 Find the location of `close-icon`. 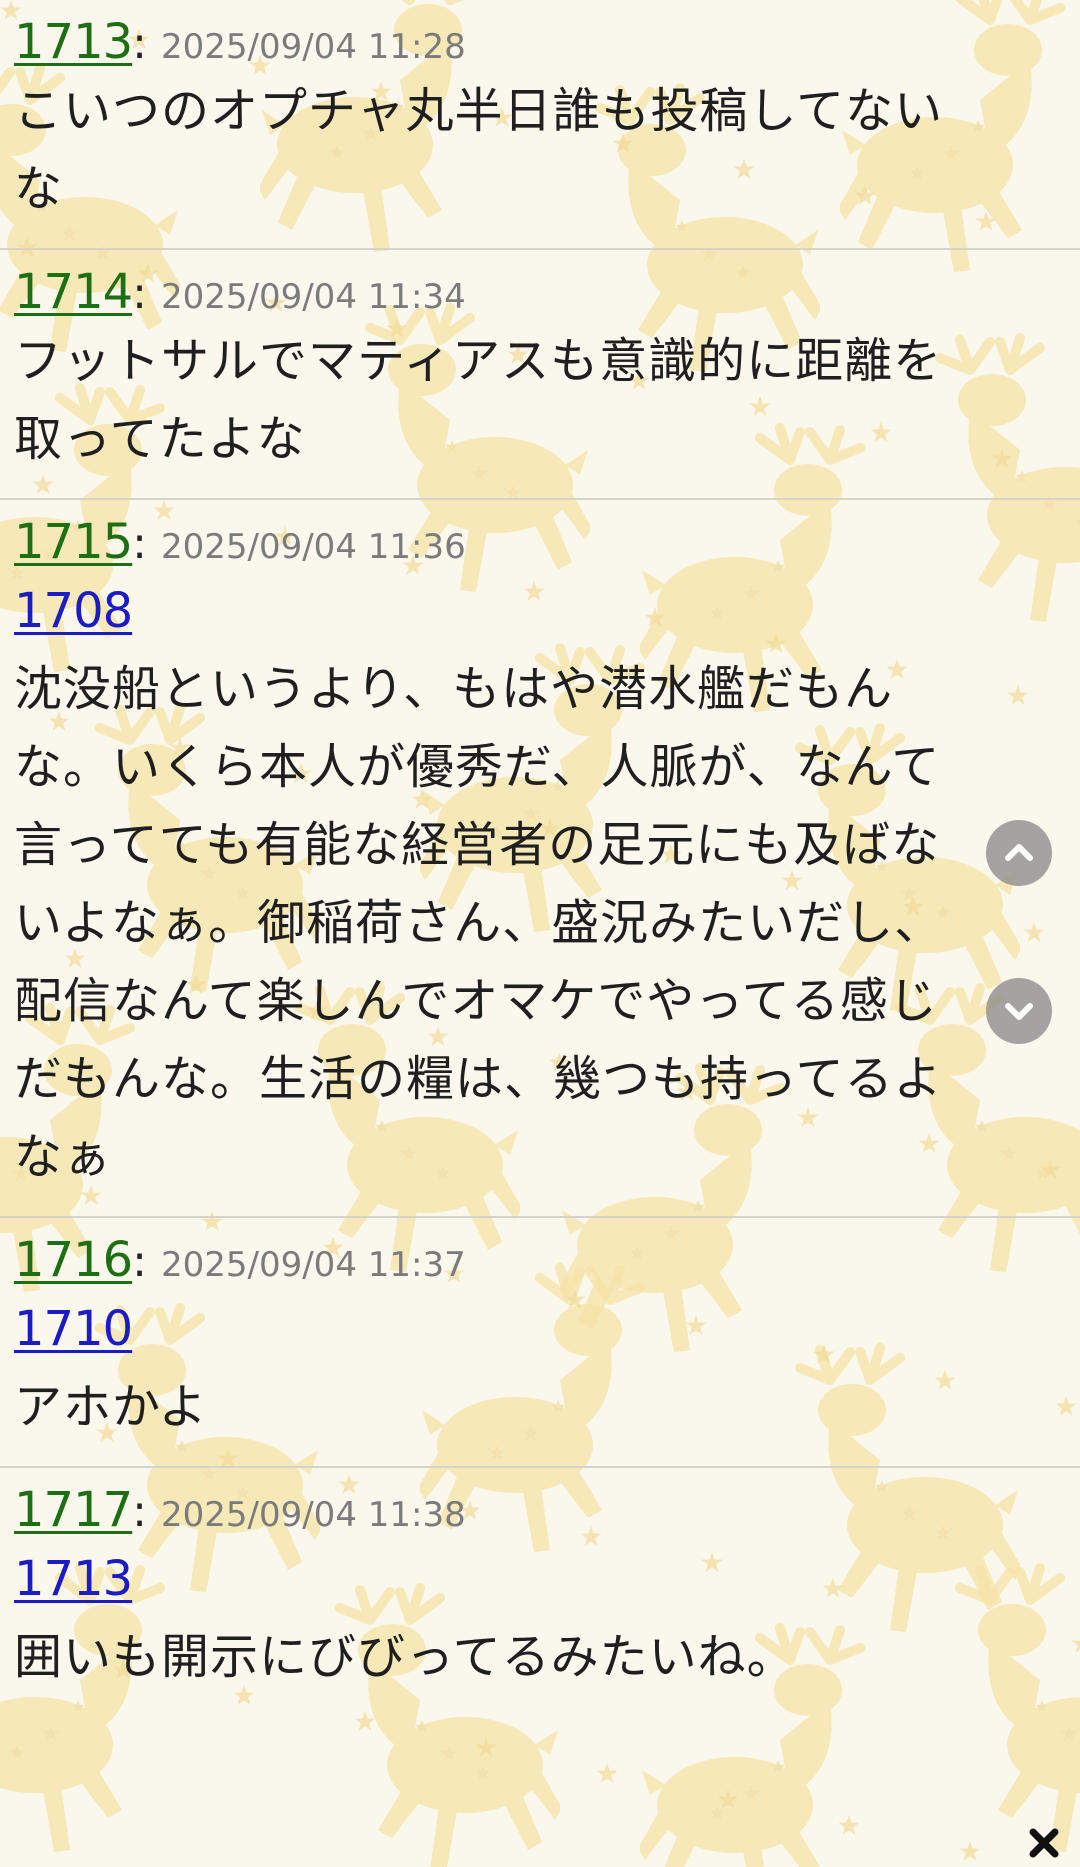

close-icon is located at coordinates (1044, 1843).